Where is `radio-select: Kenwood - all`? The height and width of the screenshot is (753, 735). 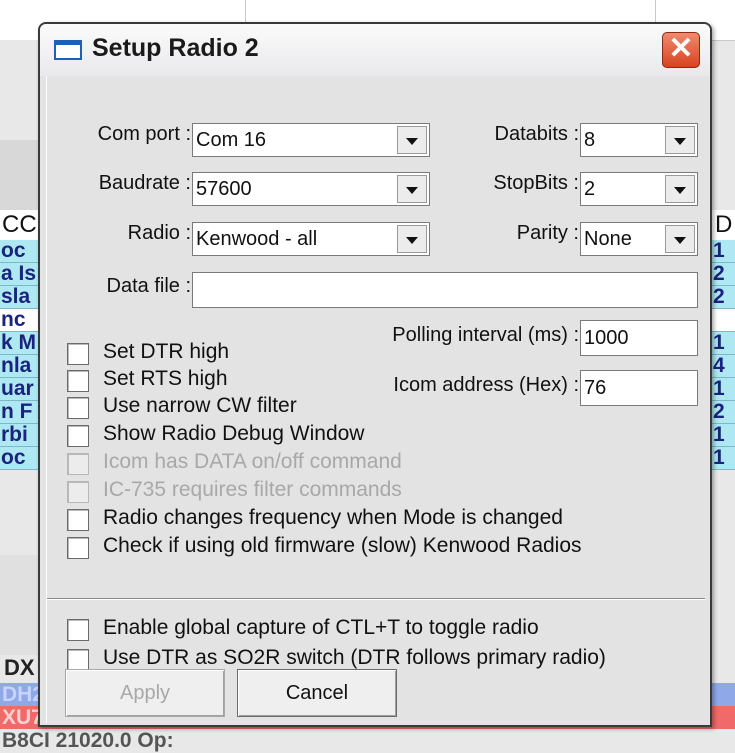
radio-select: Kenwood - all is located at coordinates (311, 239).